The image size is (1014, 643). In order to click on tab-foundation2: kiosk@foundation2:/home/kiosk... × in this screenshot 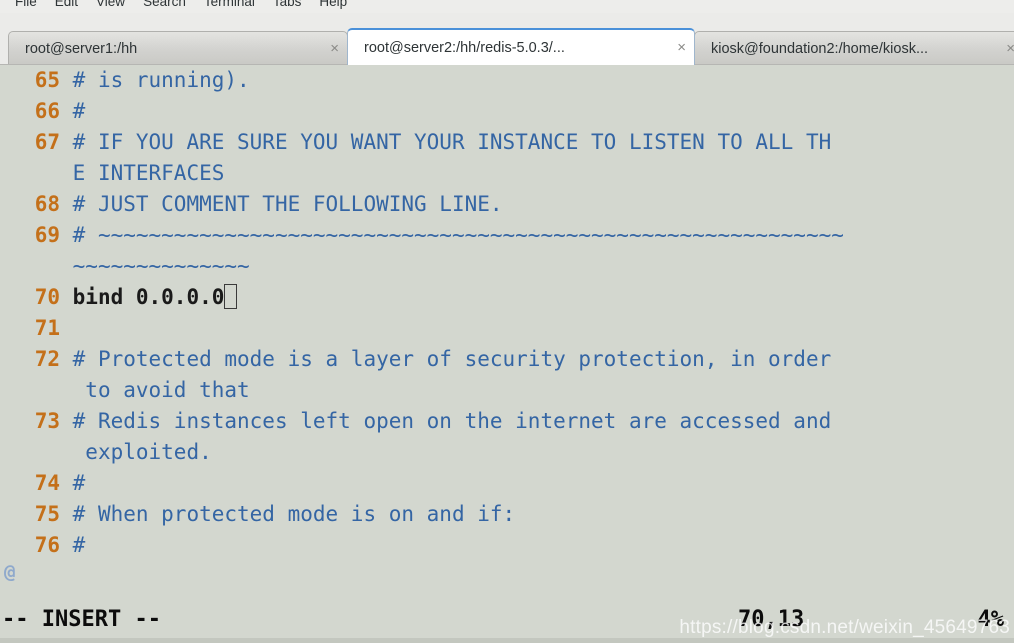, I will do `click(854, 48)`.